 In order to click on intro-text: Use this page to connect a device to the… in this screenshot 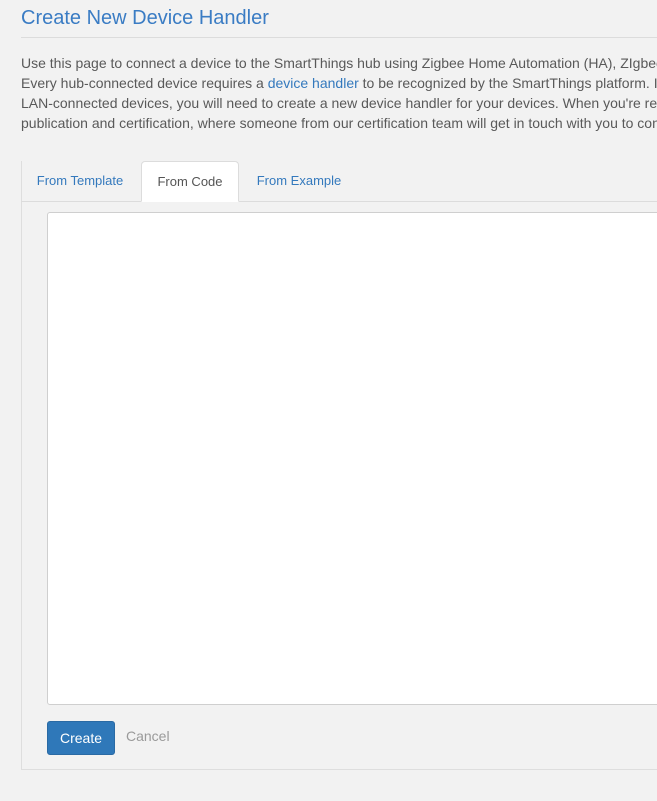, I will do `click(339, 93)`.